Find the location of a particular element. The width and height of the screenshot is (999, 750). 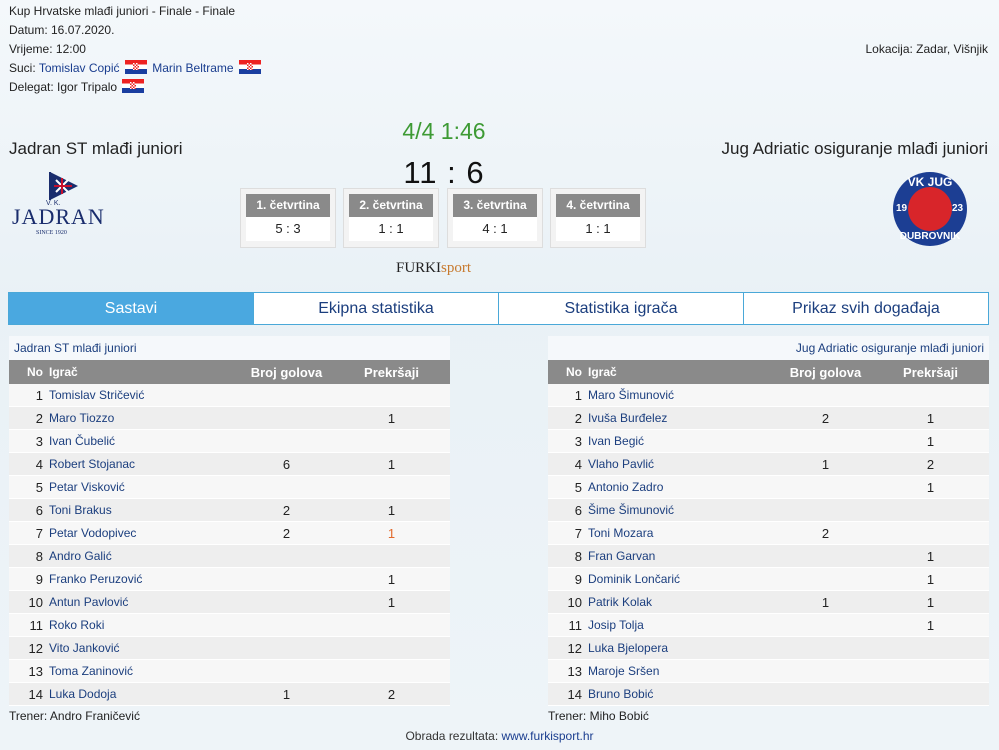

player-name-link: Maroje Sršen is located at coordinates (683, 671).